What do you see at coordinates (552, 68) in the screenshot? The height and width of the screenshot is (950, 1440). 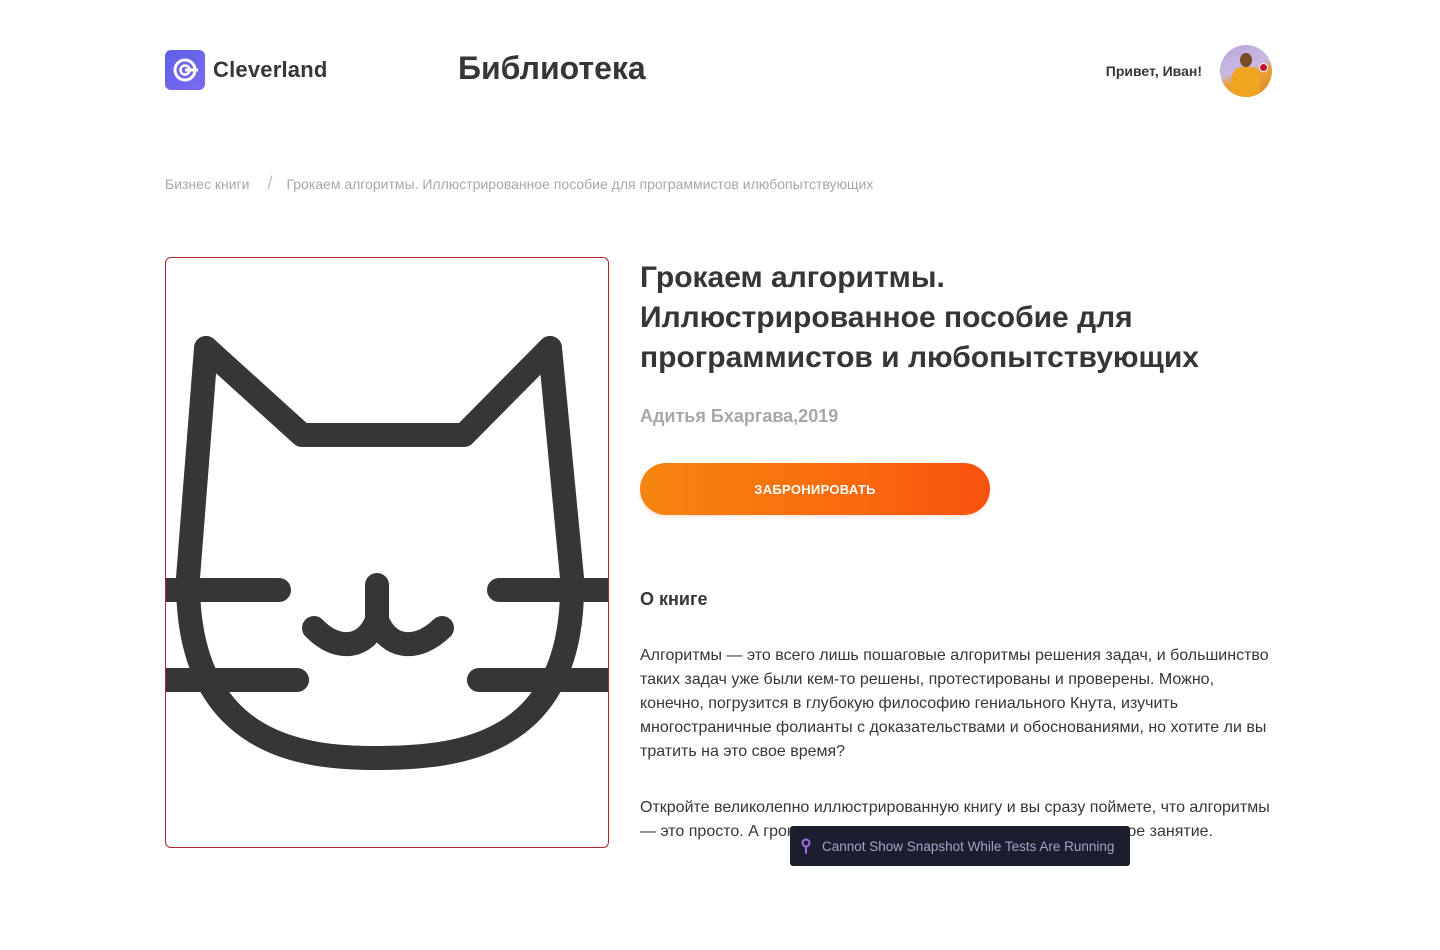 I see `page-title: Библиотека` at bounding box center [552, 68].